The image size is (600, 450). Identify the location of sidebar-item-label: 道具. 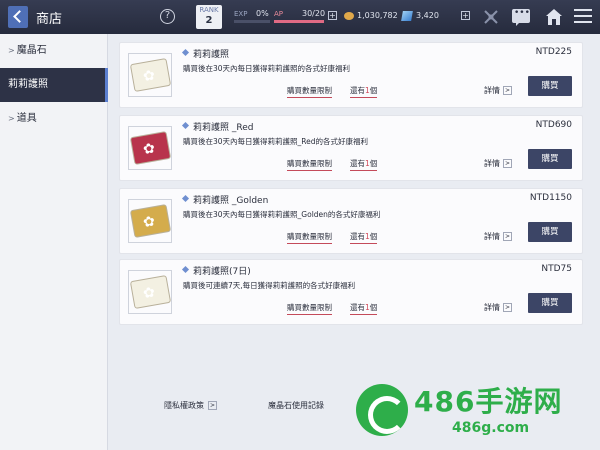
(26, 118).